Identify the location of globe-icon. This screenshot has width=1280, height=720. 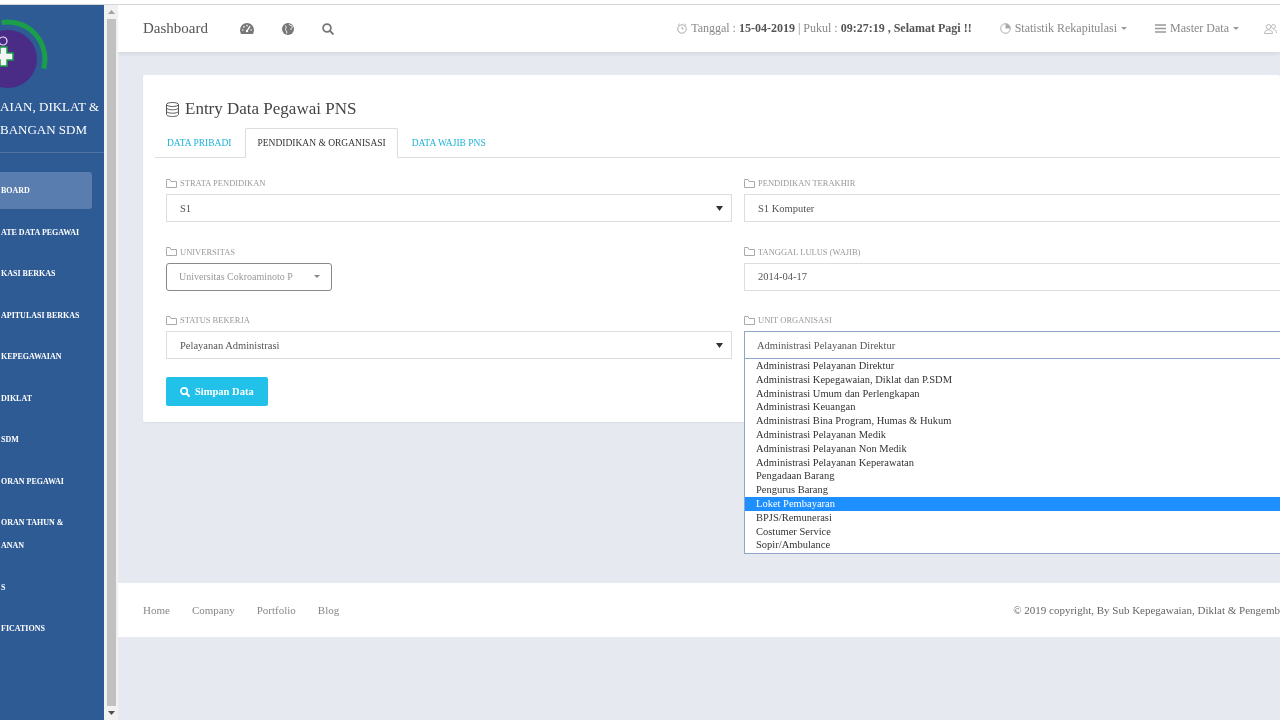
(288, 28).